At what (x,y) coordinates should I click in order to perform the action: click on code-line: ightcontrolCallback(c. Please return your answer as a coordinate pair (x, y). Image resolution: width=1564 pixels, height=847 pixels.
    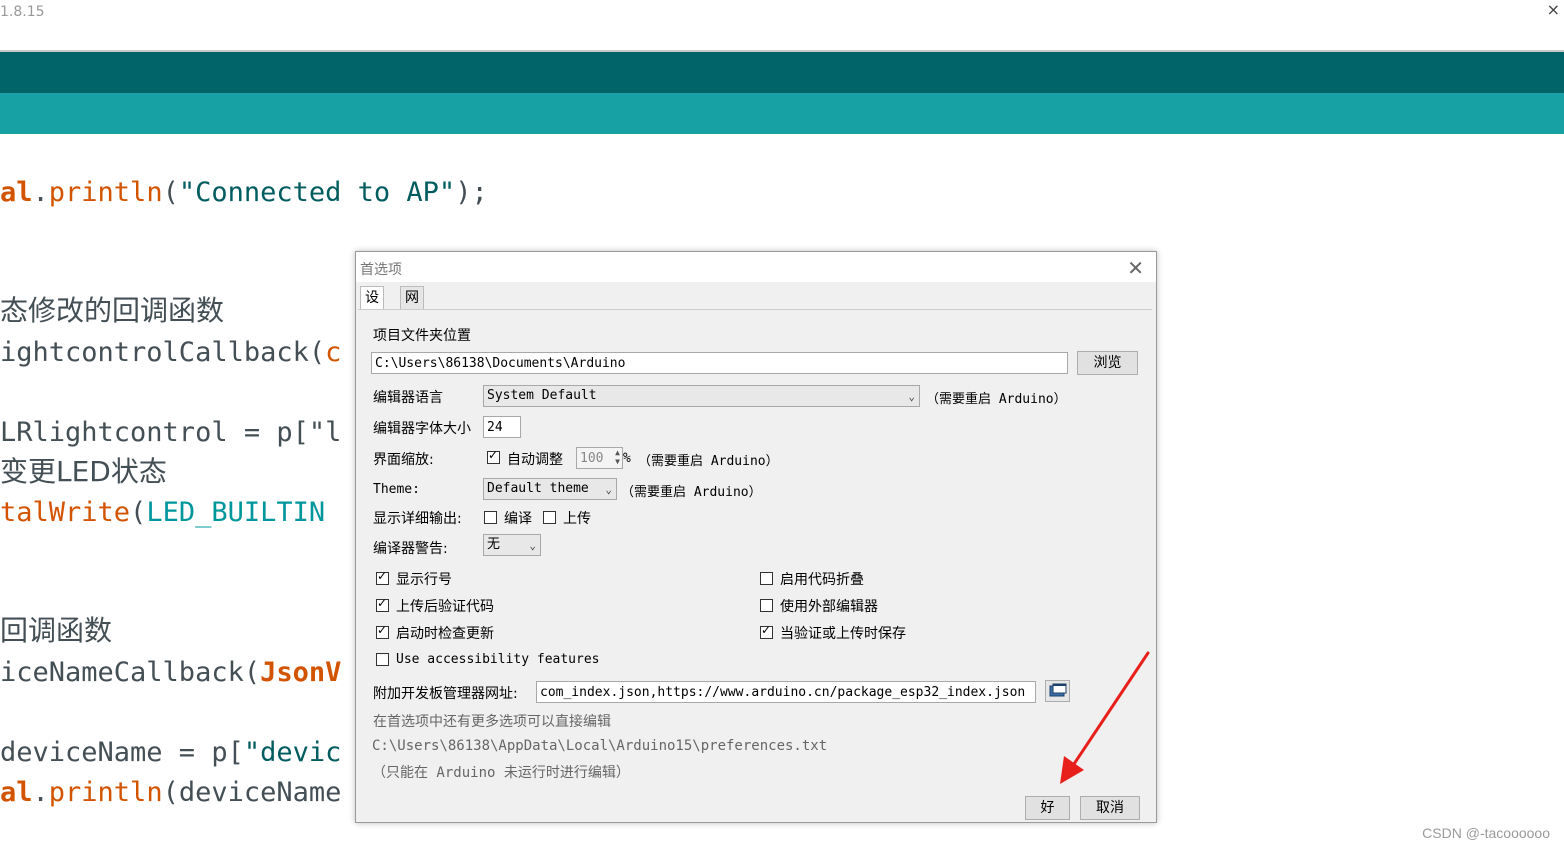
    Looking at the image, I should click on (171, 352).